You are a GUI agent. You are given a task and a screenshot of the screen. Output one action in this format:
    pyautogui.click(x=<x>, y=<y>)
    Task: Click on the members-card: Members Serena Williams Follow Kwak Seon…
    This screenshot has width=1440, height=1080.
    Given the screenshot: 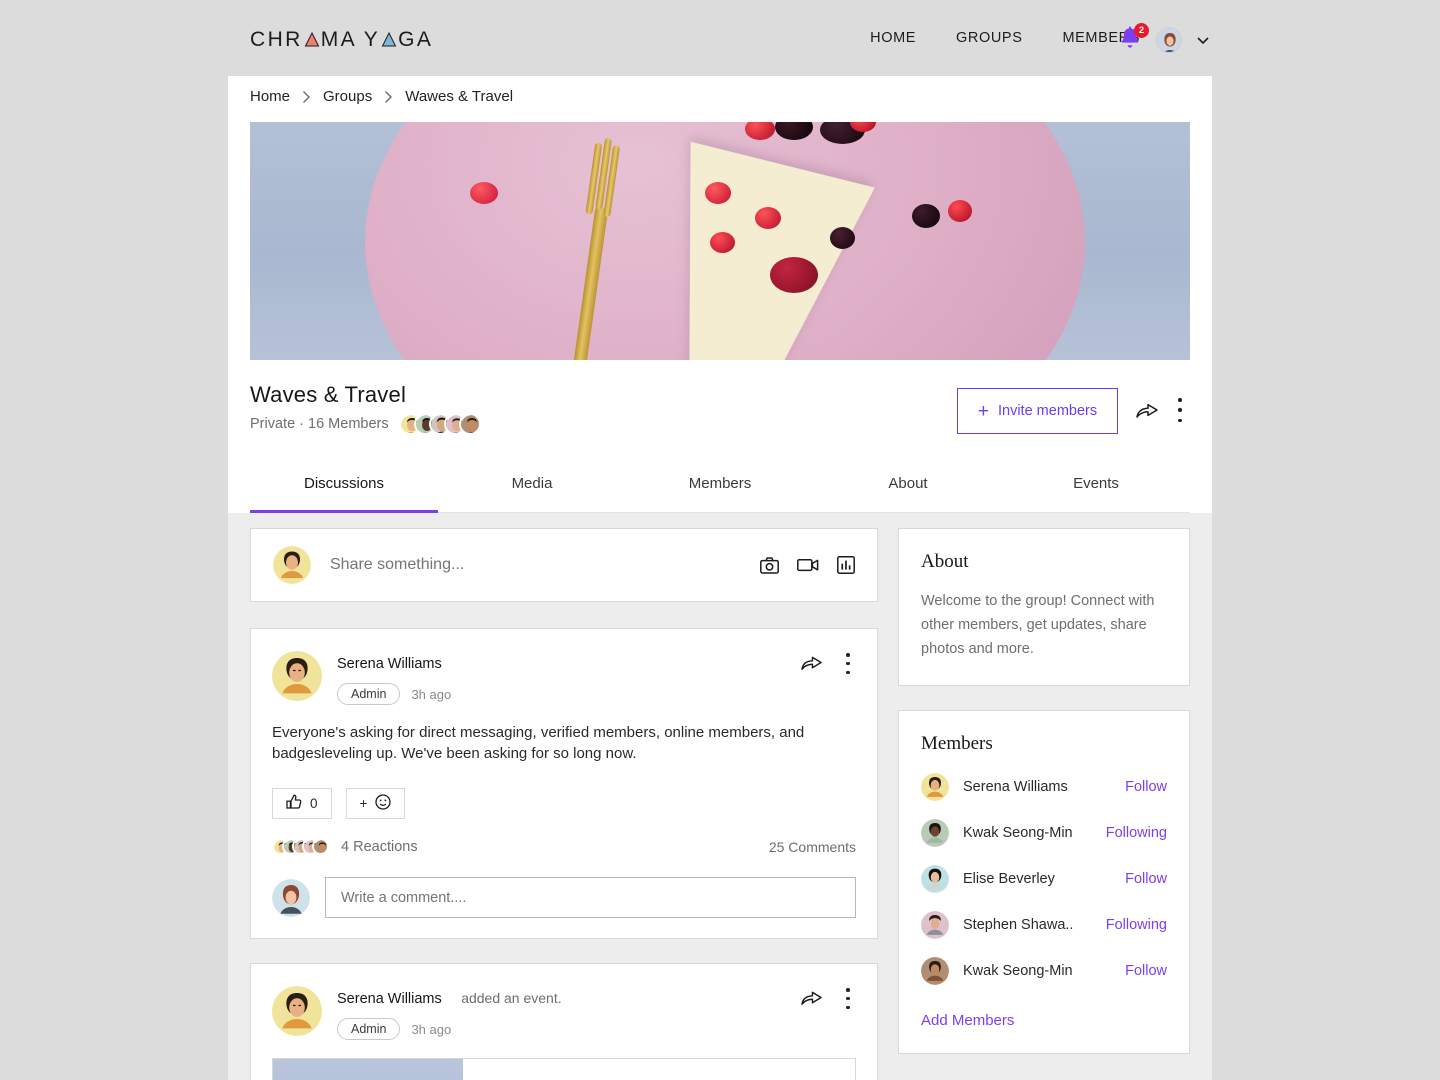 What is the action you would take?
    pyautogui.click(x=1044, y=882)
    